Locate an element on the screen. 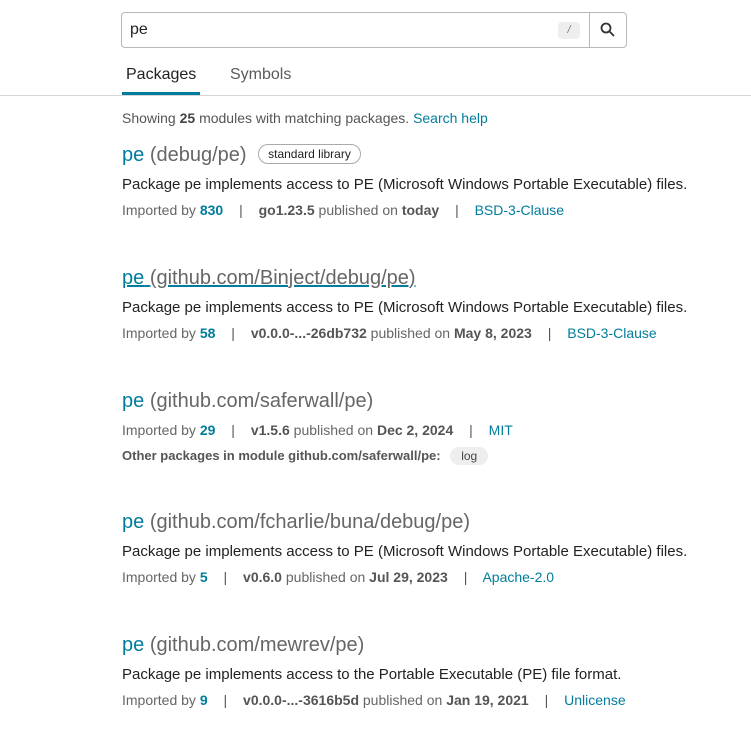 This screenshot has height=741, width=751. summary-prefix: Showing is located at coordinates (149, 118).